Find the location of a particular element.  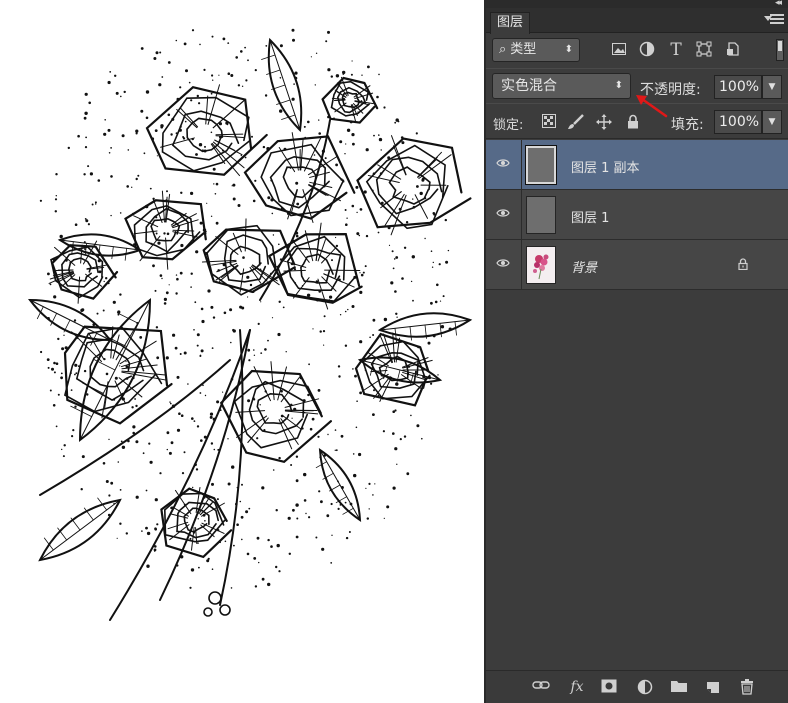

tab-layers: 图层 is located at coordinates (510, 23).